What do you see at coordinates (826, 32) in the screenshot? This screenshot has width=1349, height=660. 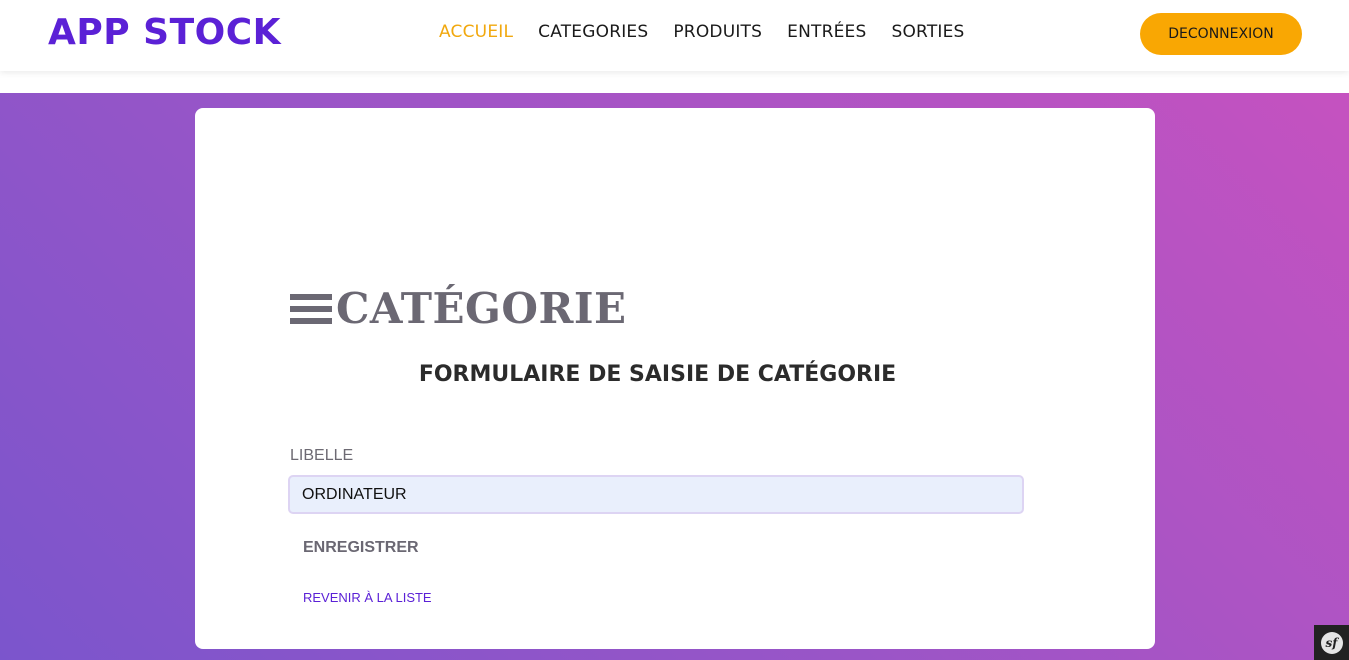 I see `nav-entrees: ENTRÉES` at bounding box center [826, 32].